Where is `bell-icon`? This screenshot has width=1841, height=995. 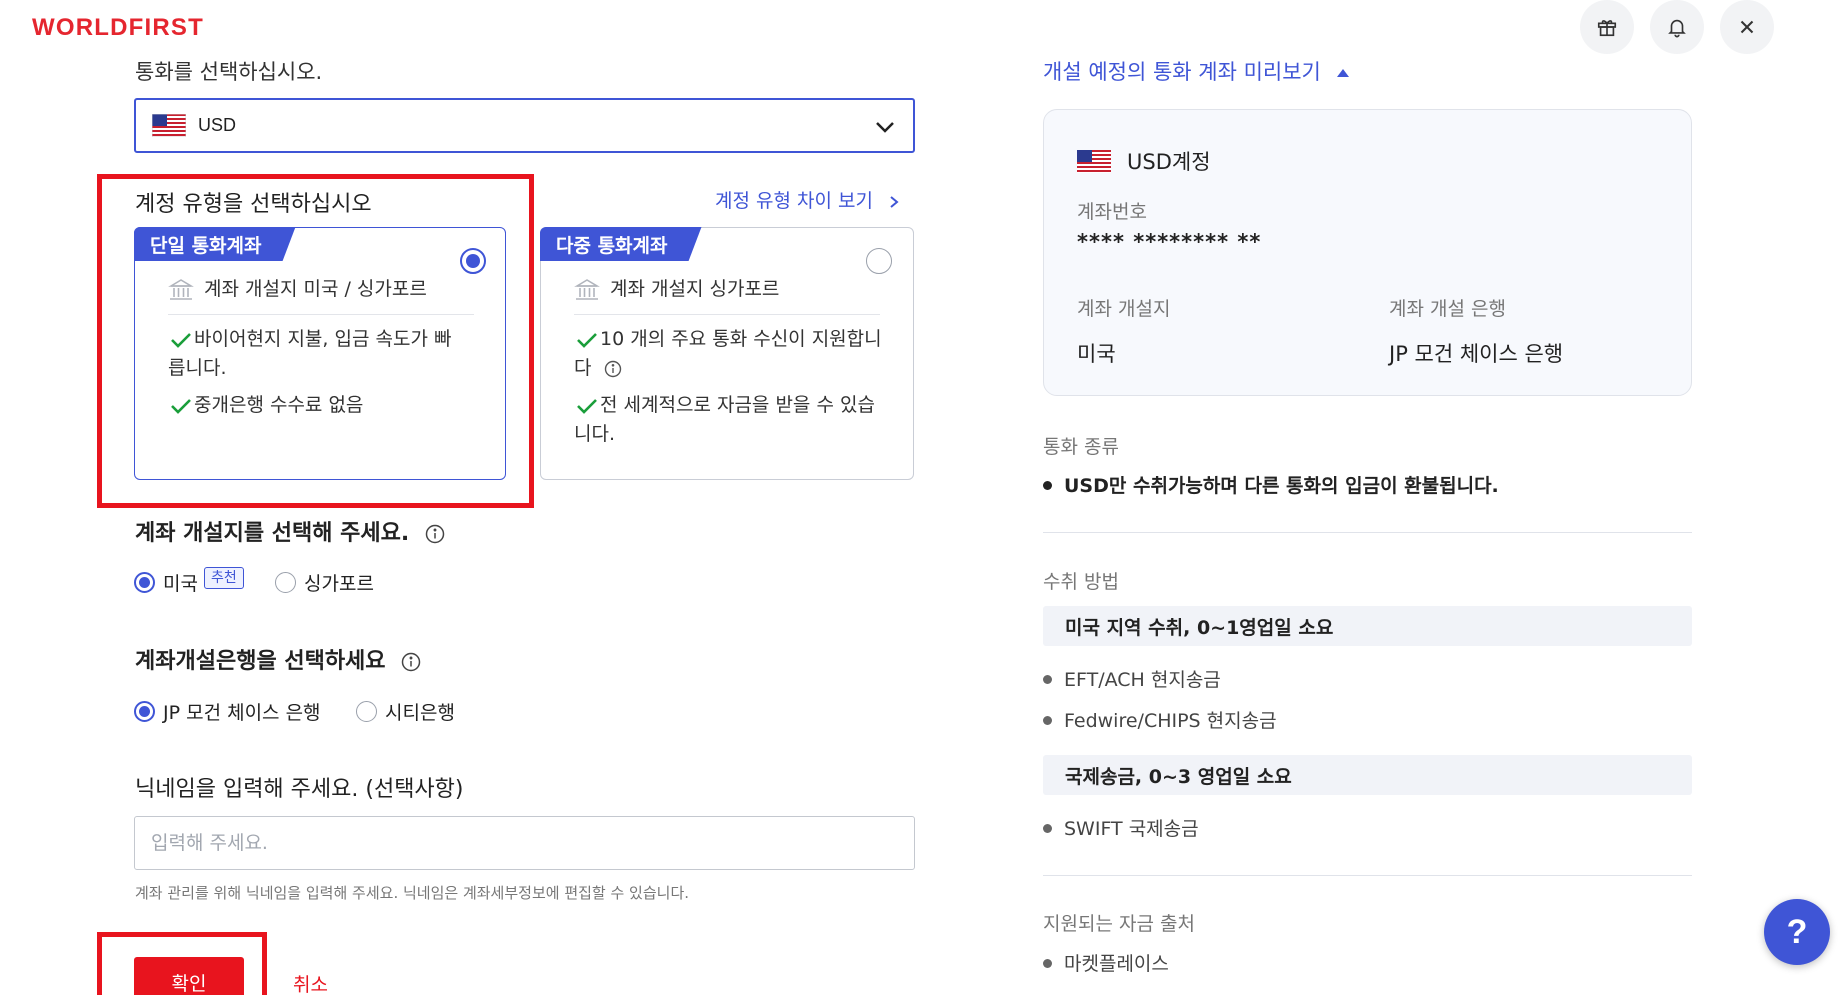
bell-icon is located at coordinates (1677, 28).